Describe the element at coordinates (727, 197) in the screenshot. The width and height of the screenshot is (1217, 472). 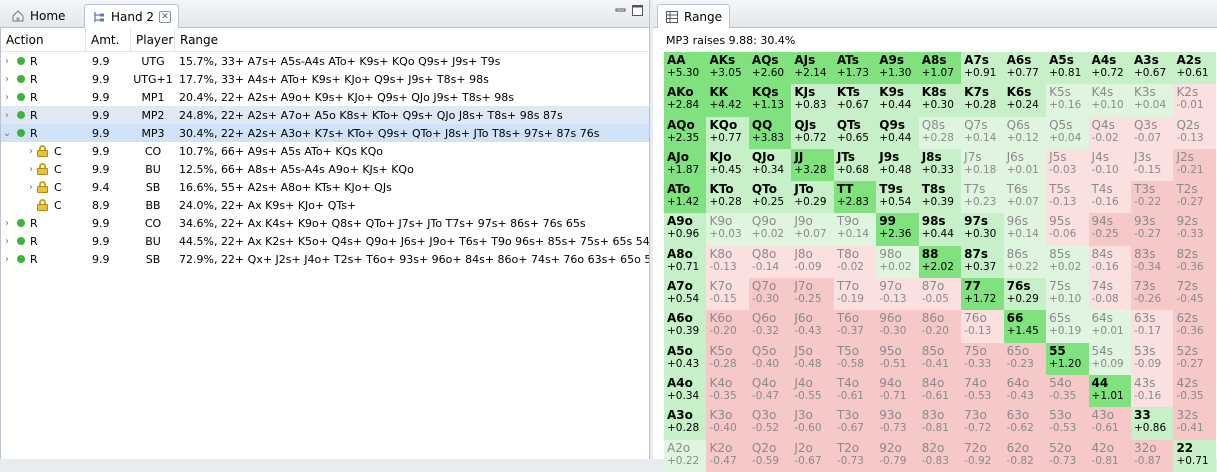
I see `hand-cell: KTo +0.28` at that location.